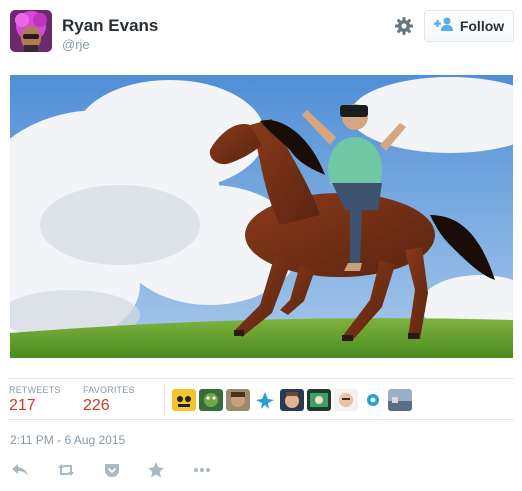 The image size is (522, 491). I want to click on favorites-label: FAVORITES, so click(109, 390).